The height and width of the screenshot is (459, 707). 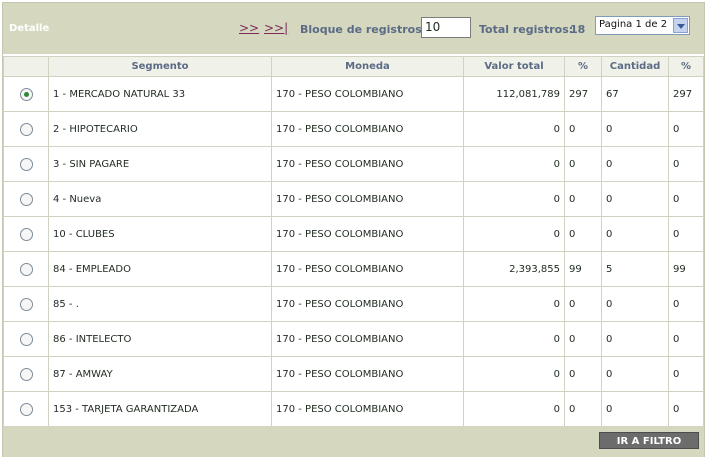 What do you see at coordinates (633, 24) in the screenshot?
I see `page-select-value: Pagina 1 de 2` at bounding box center [633, 24].